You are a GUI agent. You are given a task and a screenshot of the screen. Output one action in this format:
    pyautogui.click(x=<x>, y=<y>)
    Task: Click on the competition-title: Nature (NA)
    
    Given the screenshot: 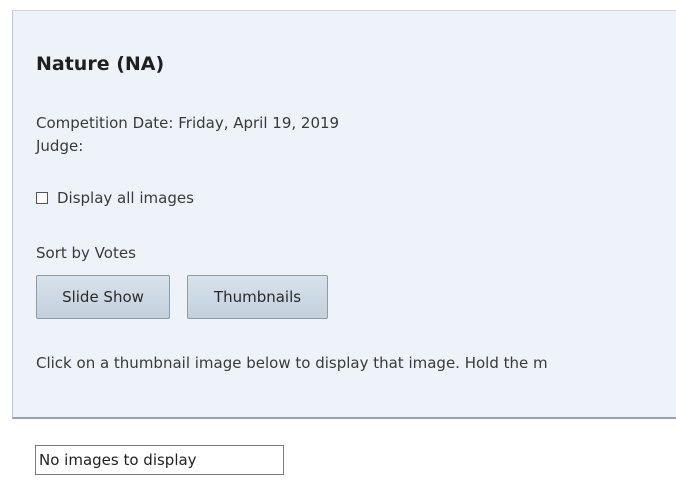 What is the action you would take?
    pyautogui.click(x=100, y=64)
    